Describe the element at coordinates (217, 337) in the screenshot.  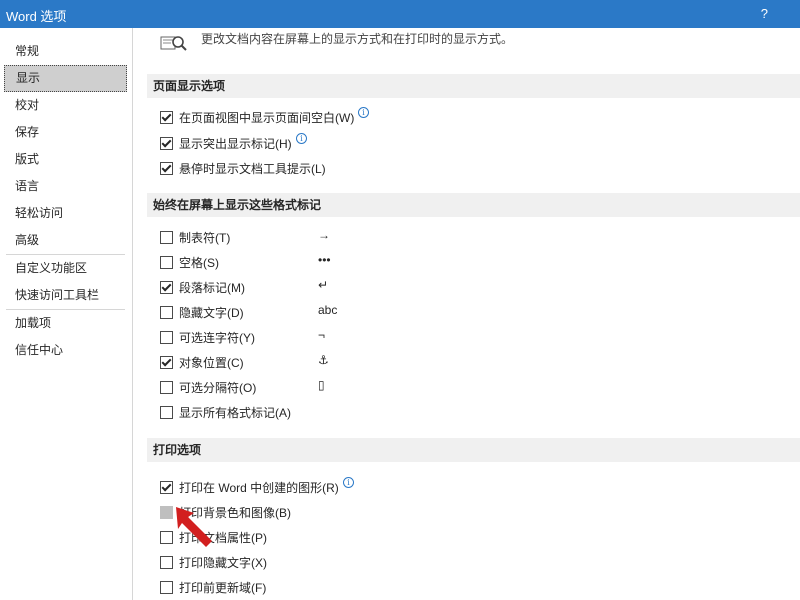
I see `option-label: 可选连字符(Y)` at that location.